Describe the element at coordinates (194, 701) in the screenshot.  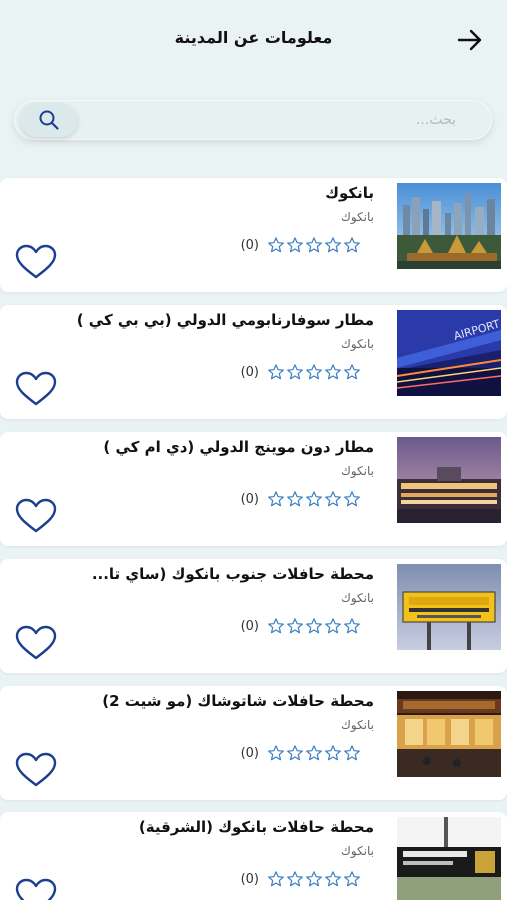
I see `place-name: محطة حافلات شاتوشاك (مو شيت 2)` at that location.